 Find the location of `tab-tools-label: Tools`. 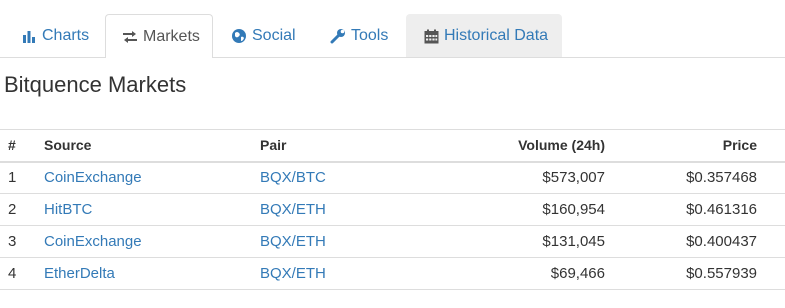

tab-tools-label: Tools is located at coordinates (370, 35).